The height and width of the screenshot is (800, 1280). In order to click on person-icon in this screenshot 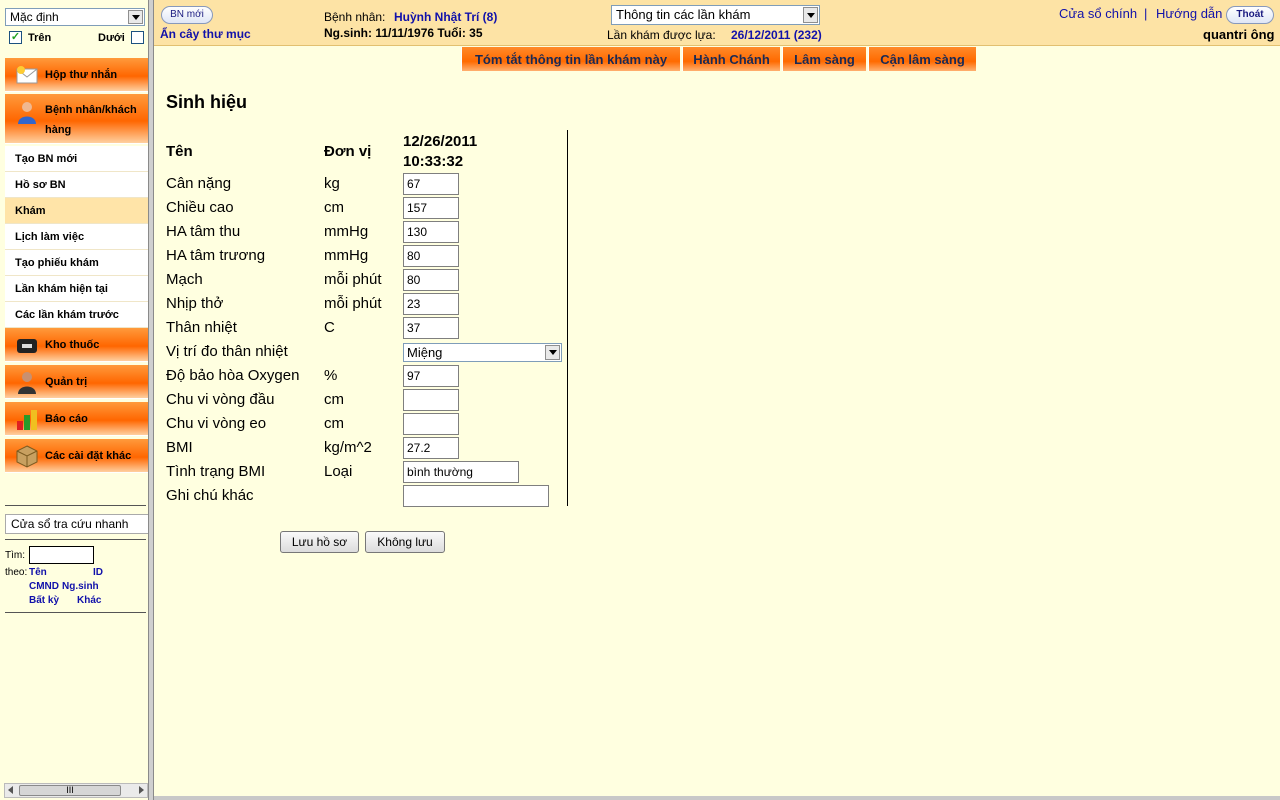, I will do `click(27, 112)`.